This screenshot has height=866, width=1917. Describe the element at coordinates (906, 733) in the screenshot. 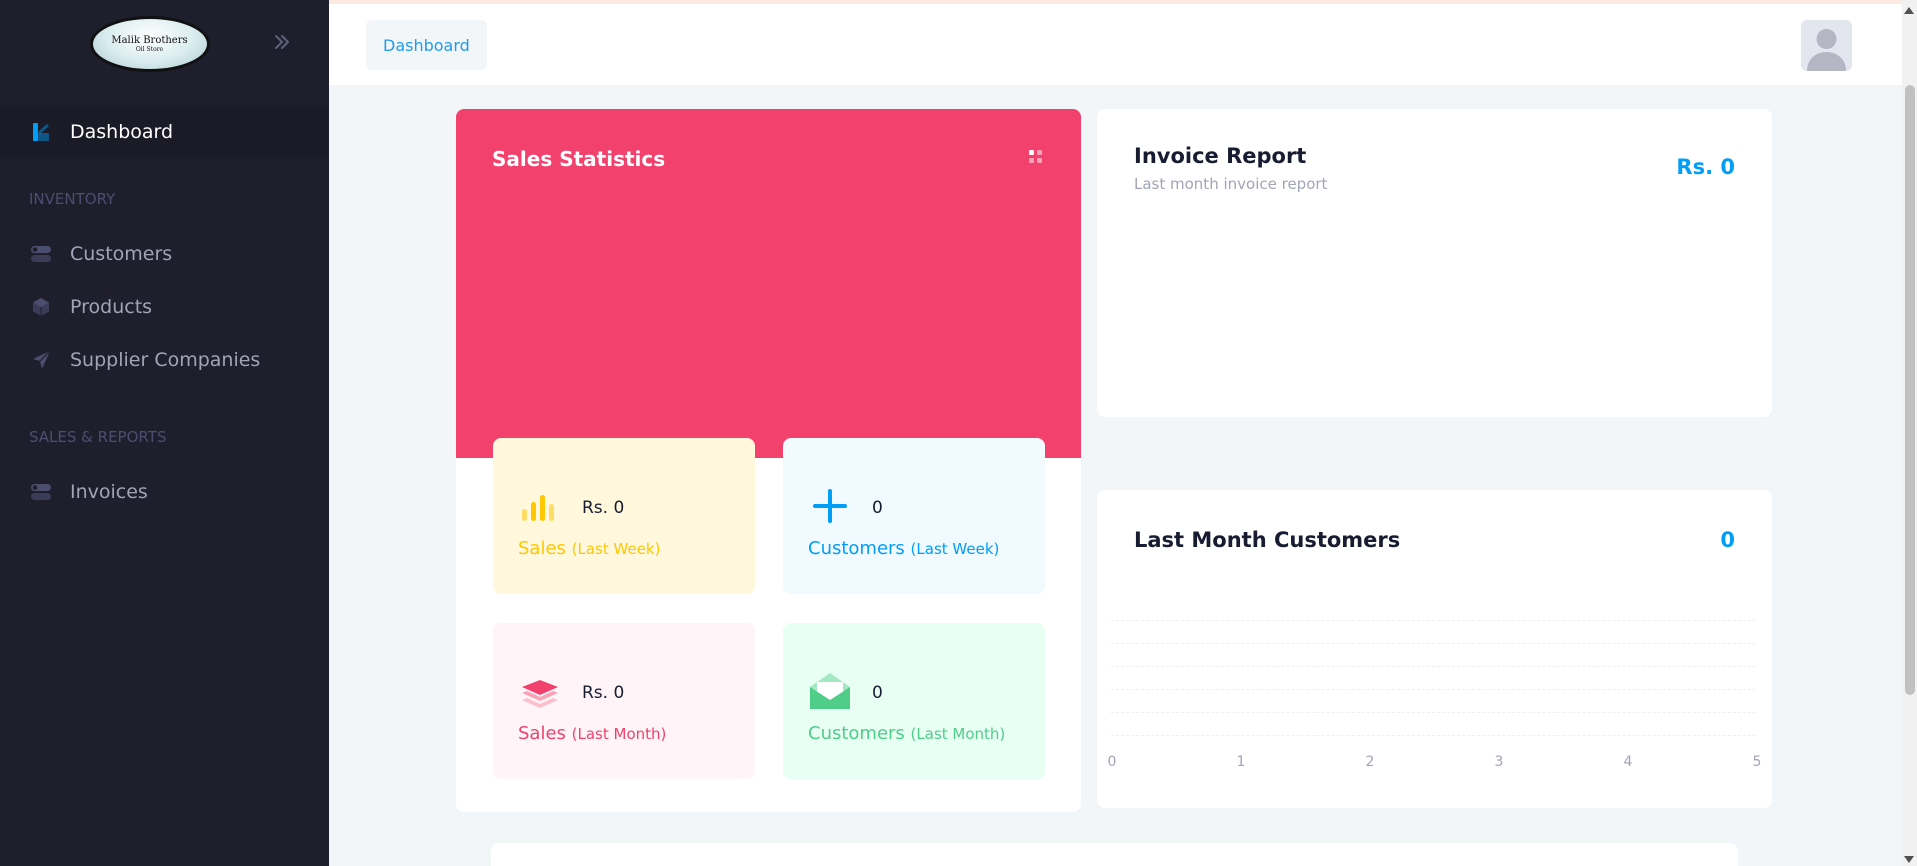

I see `stat-caption: Customers (Last Month)` at that location.